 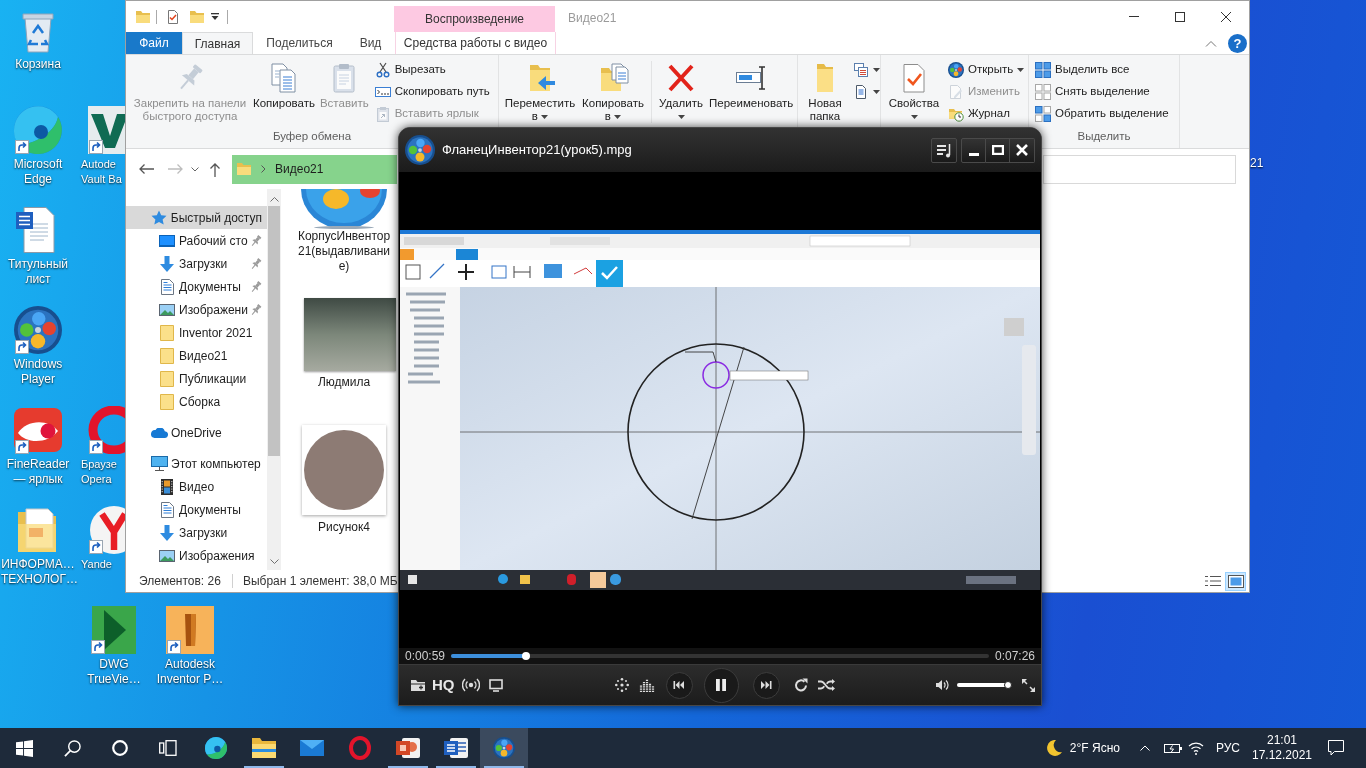 I want to click on close-button, so click(x=1022, y=150).